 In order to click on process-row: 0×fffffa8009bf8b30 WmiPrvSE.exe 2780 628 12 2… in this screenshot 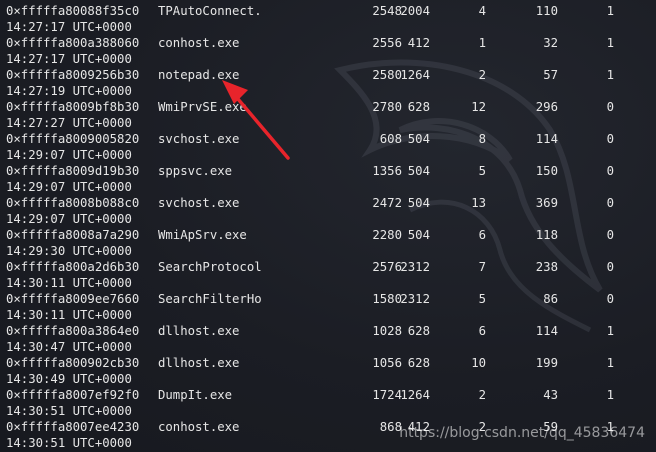, I will do `click(328, 115)`.